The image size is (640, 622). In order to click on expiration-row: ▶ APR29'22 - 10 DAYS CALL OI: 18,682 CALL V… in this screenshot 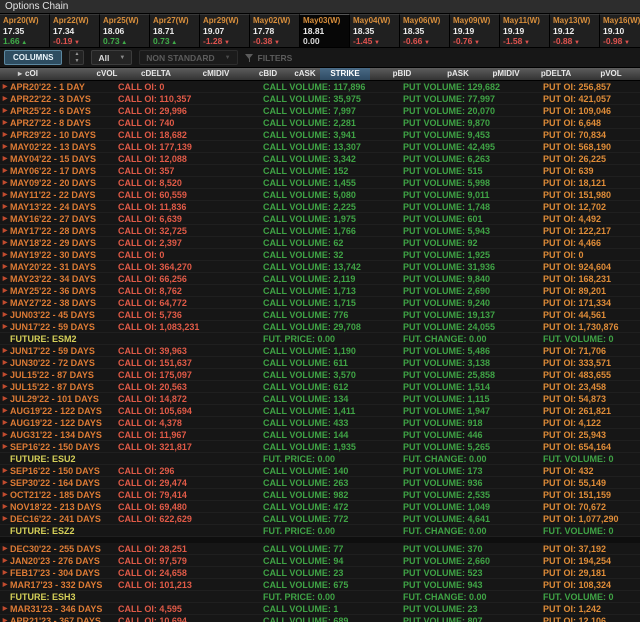, I will do `click(320, 135)`.